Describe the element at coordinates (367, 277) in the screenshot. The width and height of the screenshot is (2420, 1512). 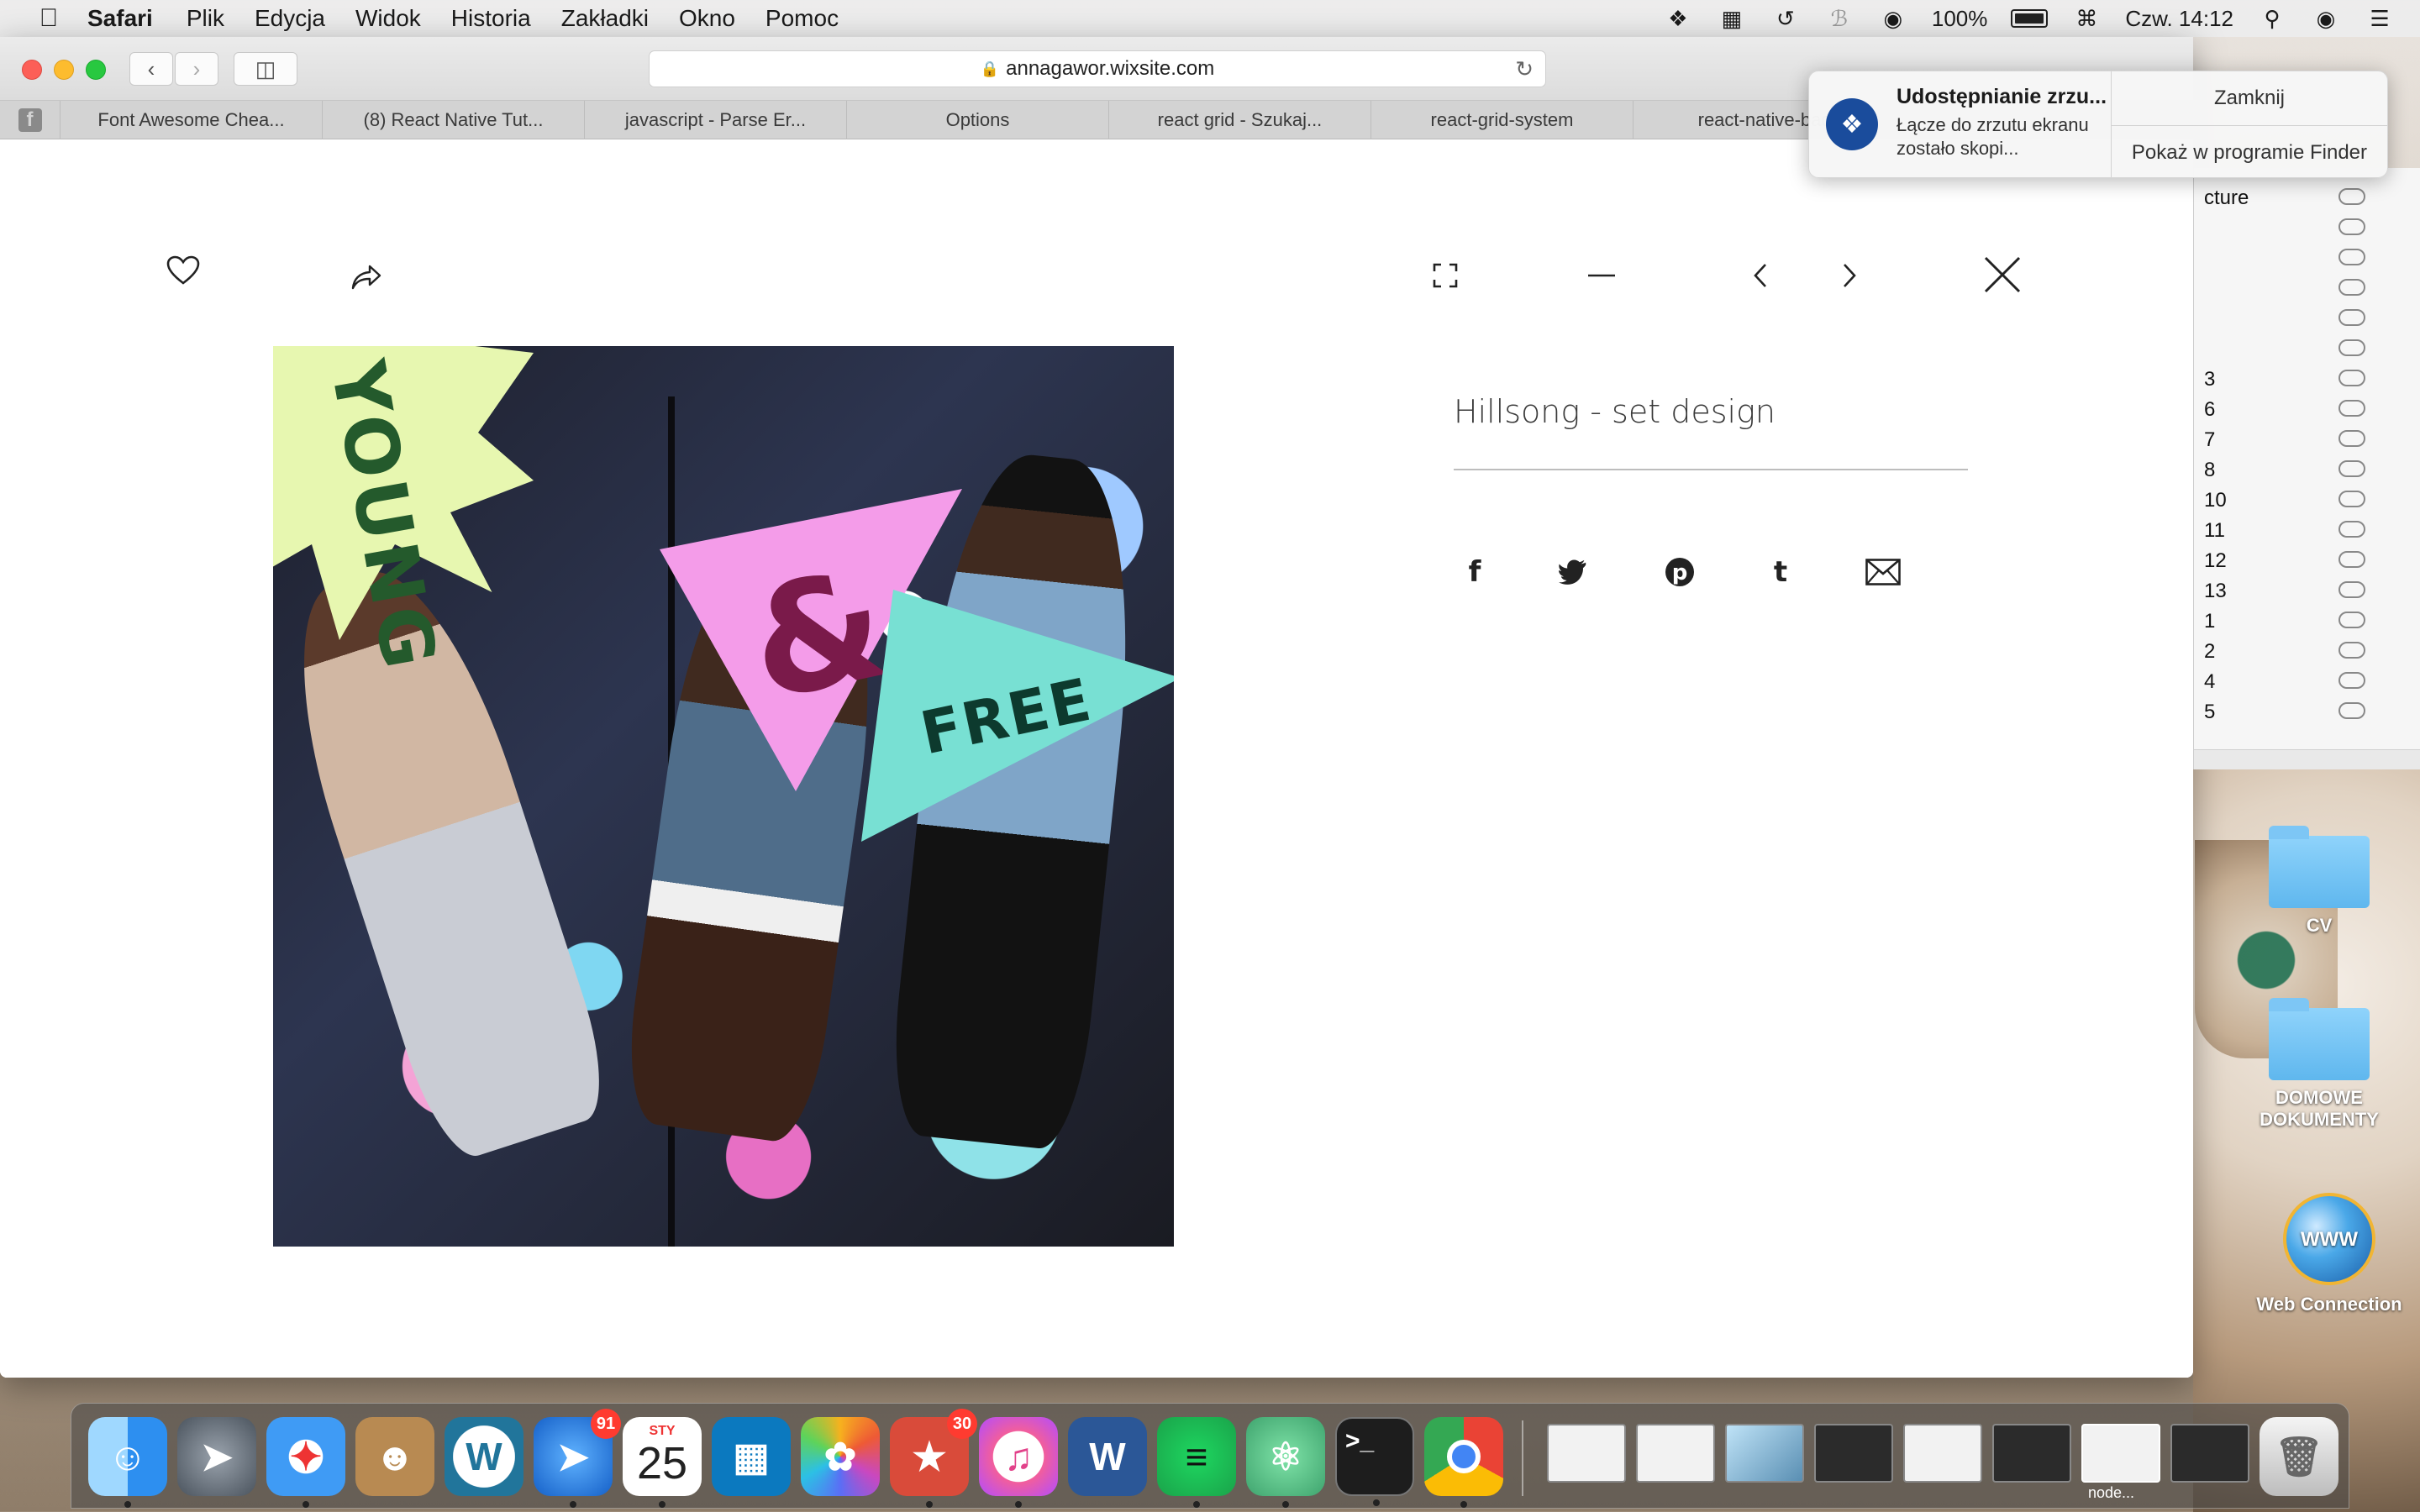
I see `share-arrow-icon` at that location.